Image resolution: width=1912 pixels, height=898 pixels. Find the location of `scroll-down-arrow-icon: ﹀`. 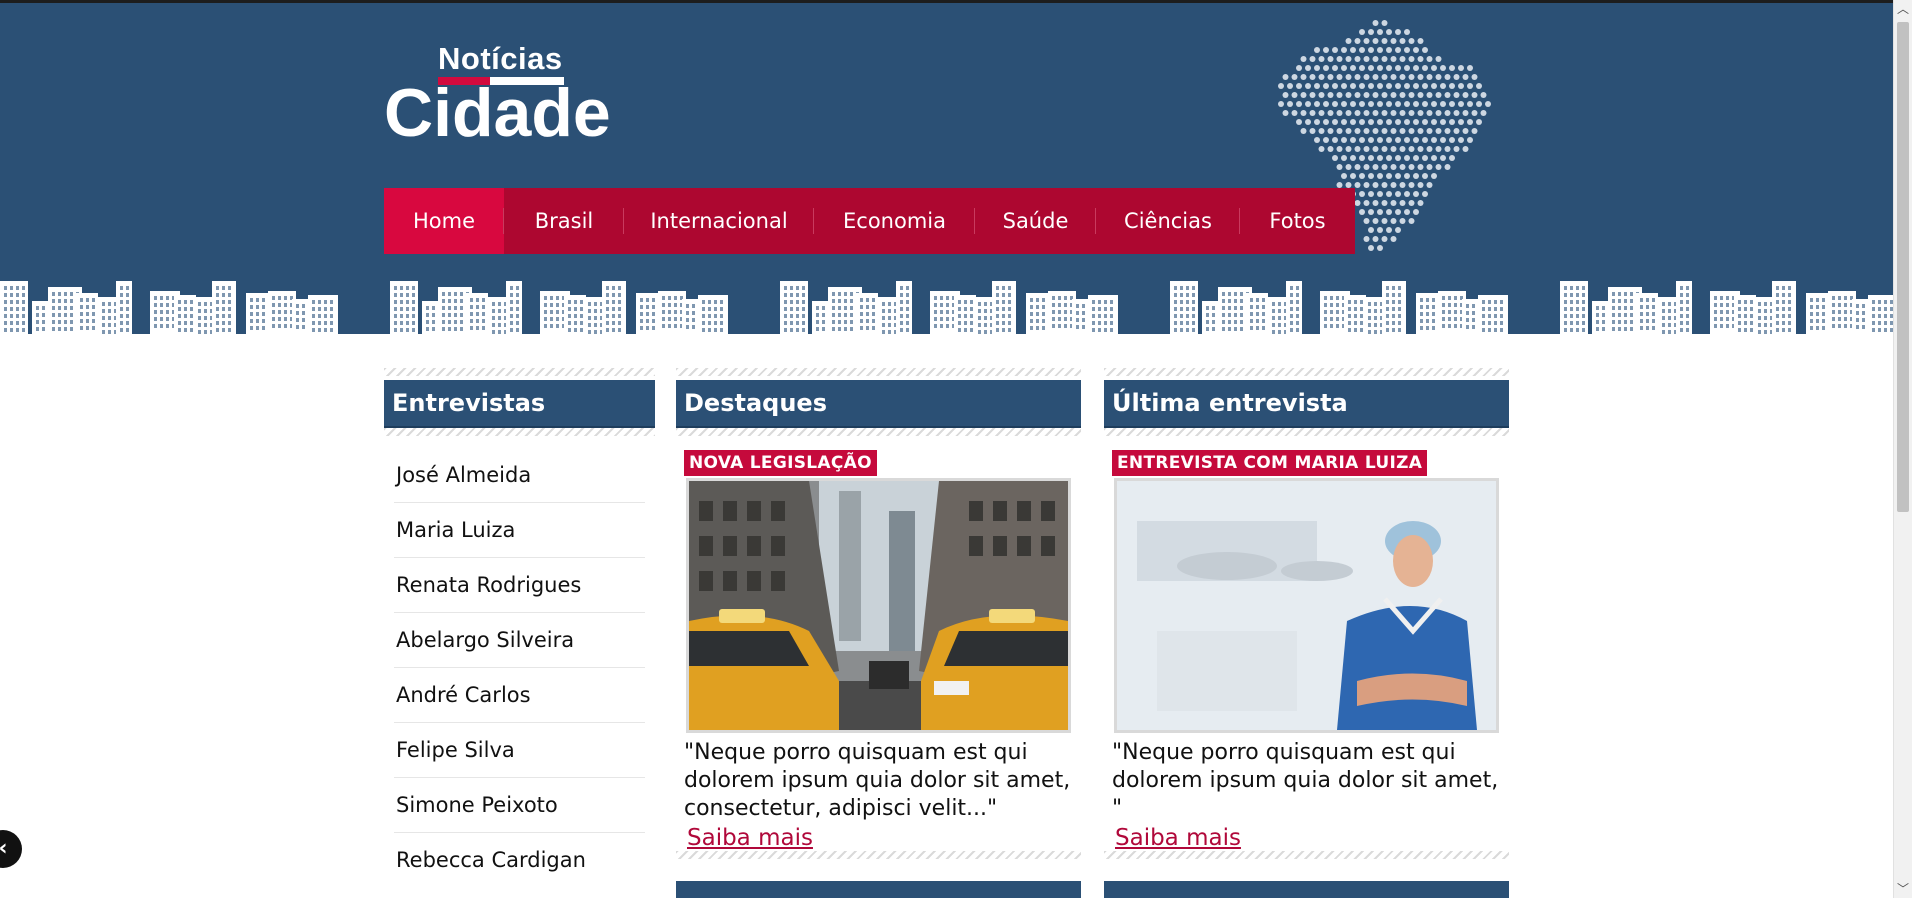

scroll-down-arrow-icon: ﹀ is located at coordinates (1903, 889).